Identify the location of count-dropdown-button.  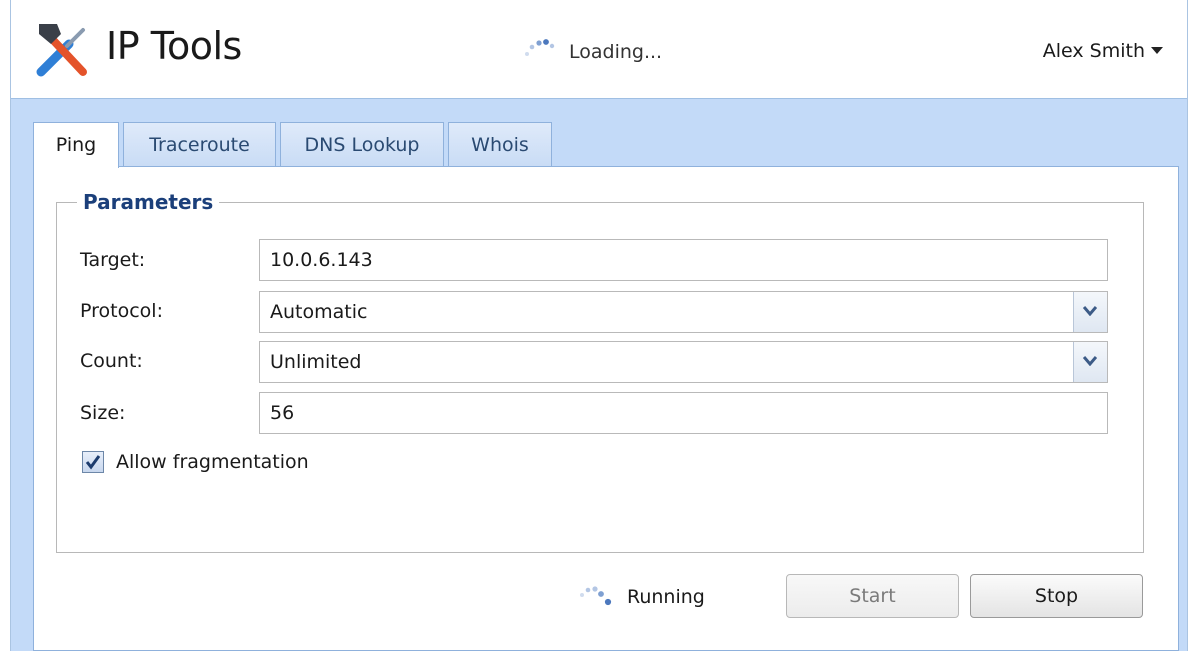
(1090, 362).